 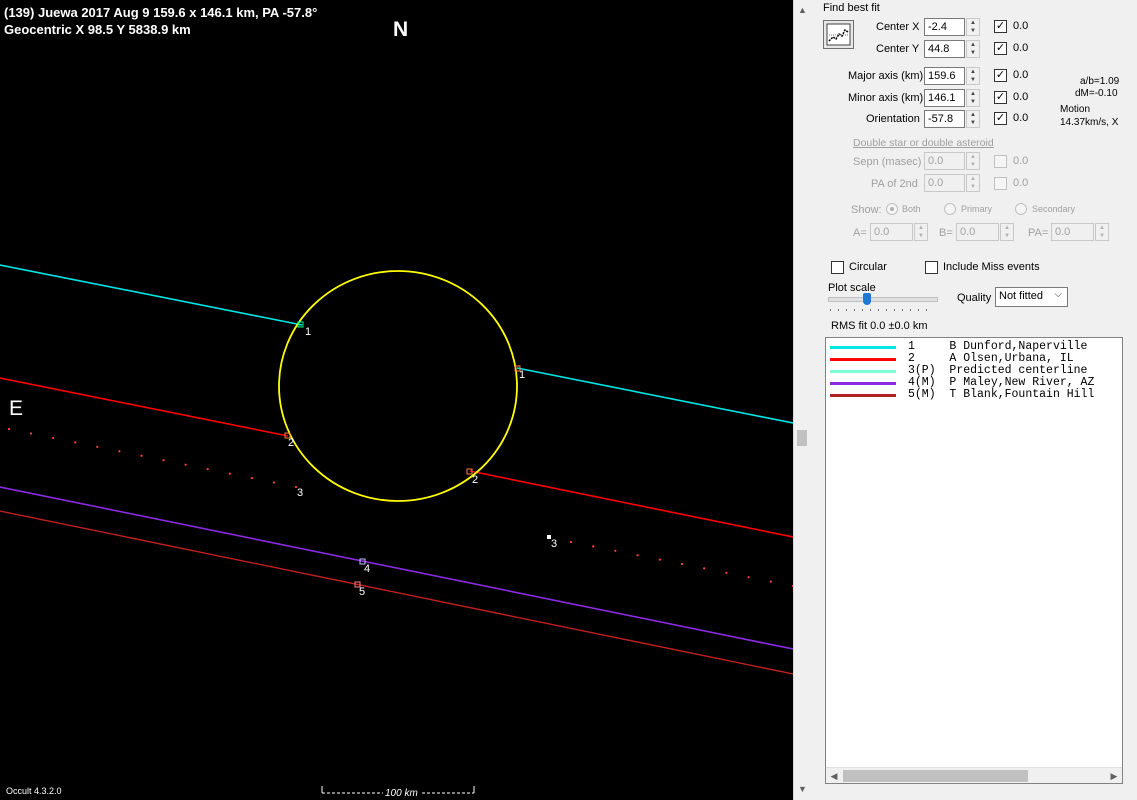 What do you see at coordinates (883, 303) in the screenshot?
I see `plot-scale-slider` at bounding box center [883, 303].